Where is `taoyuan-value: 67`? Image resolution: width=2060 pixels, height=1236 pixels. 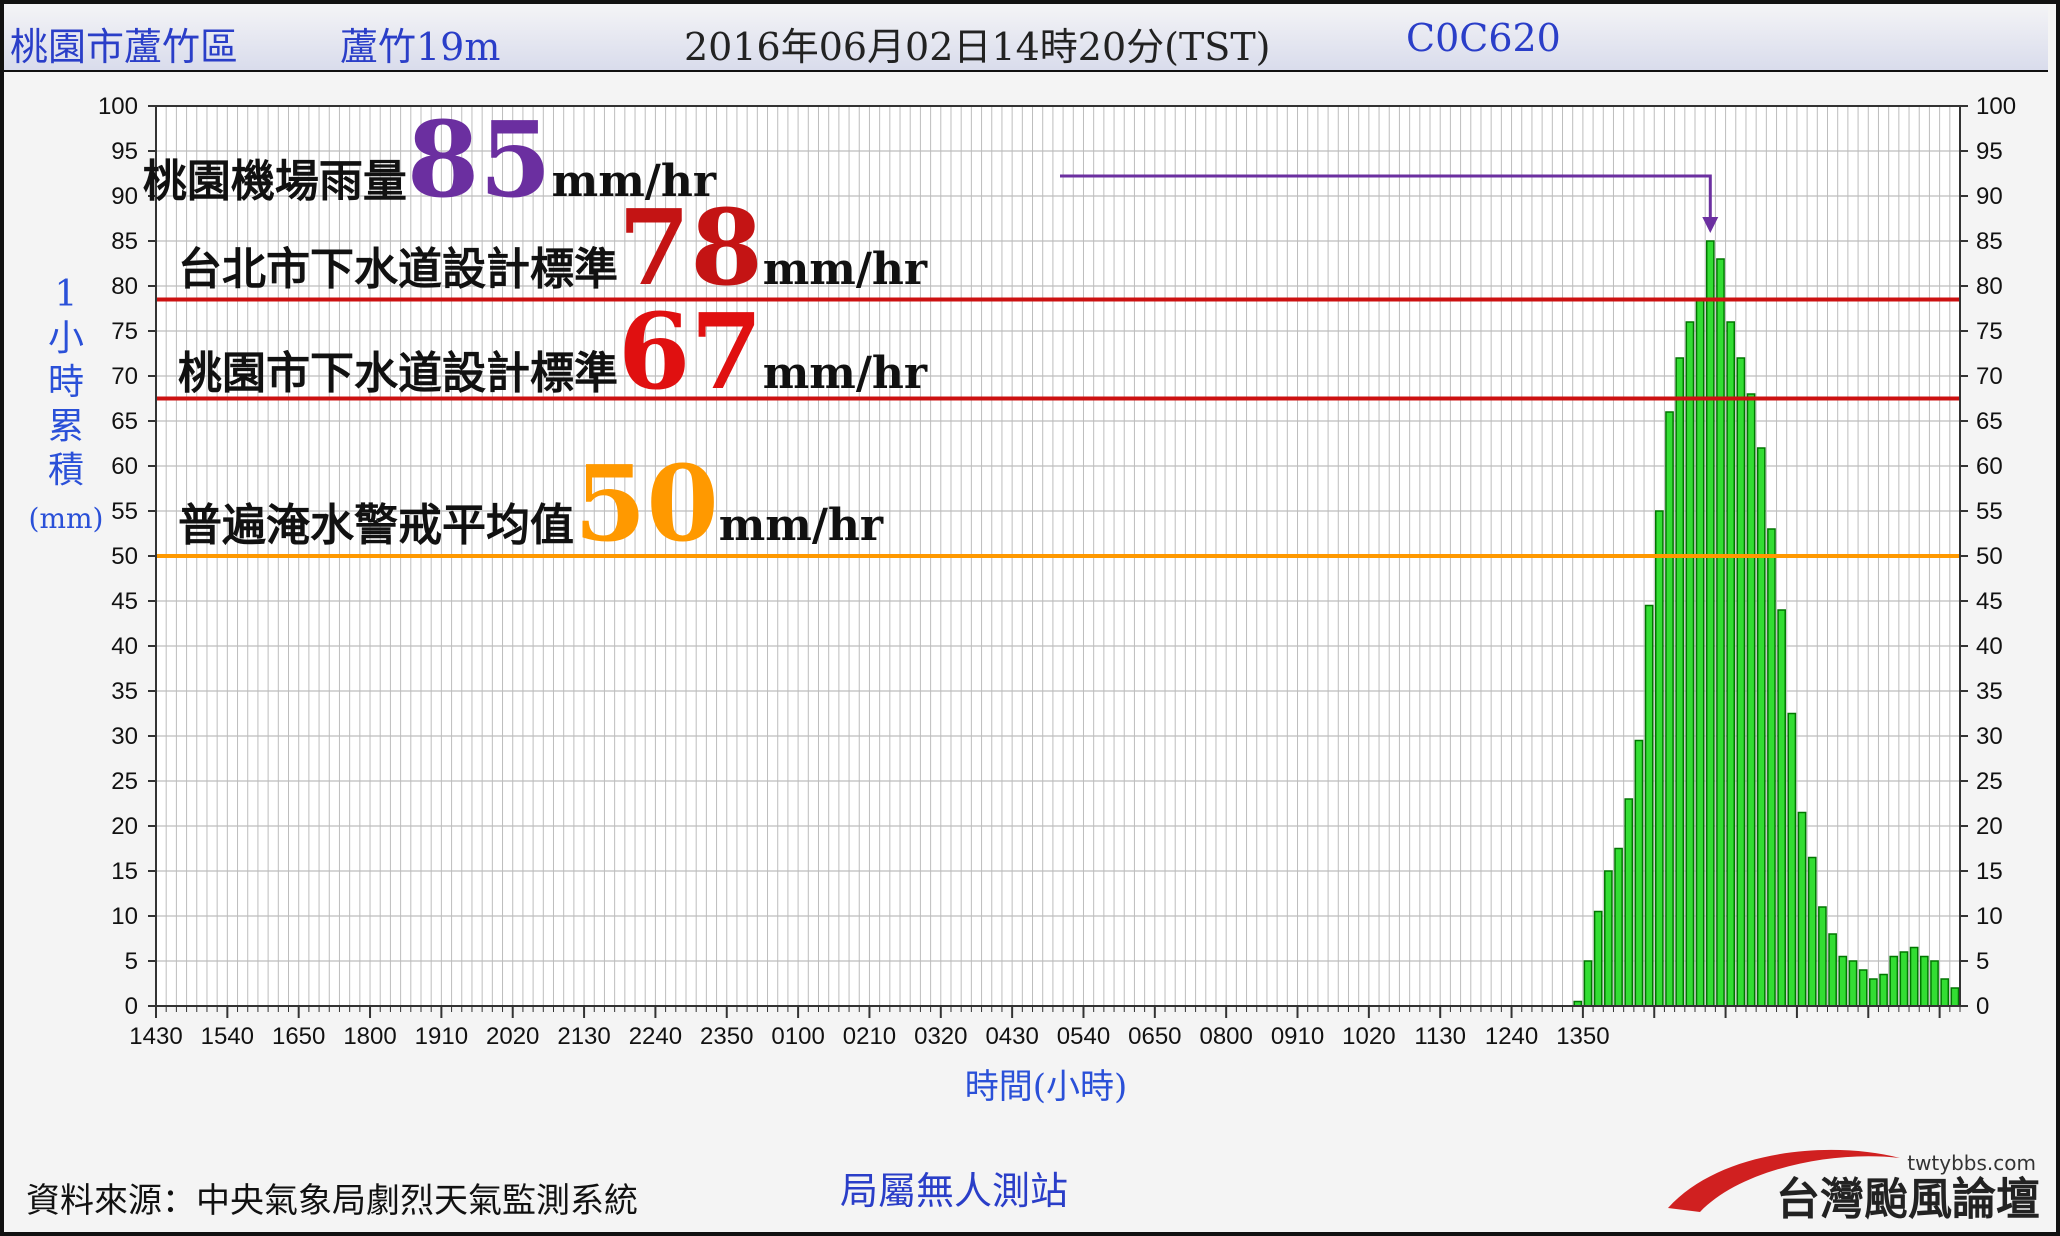 taoyuan-value: 67 is located at coordinates (690, 351).